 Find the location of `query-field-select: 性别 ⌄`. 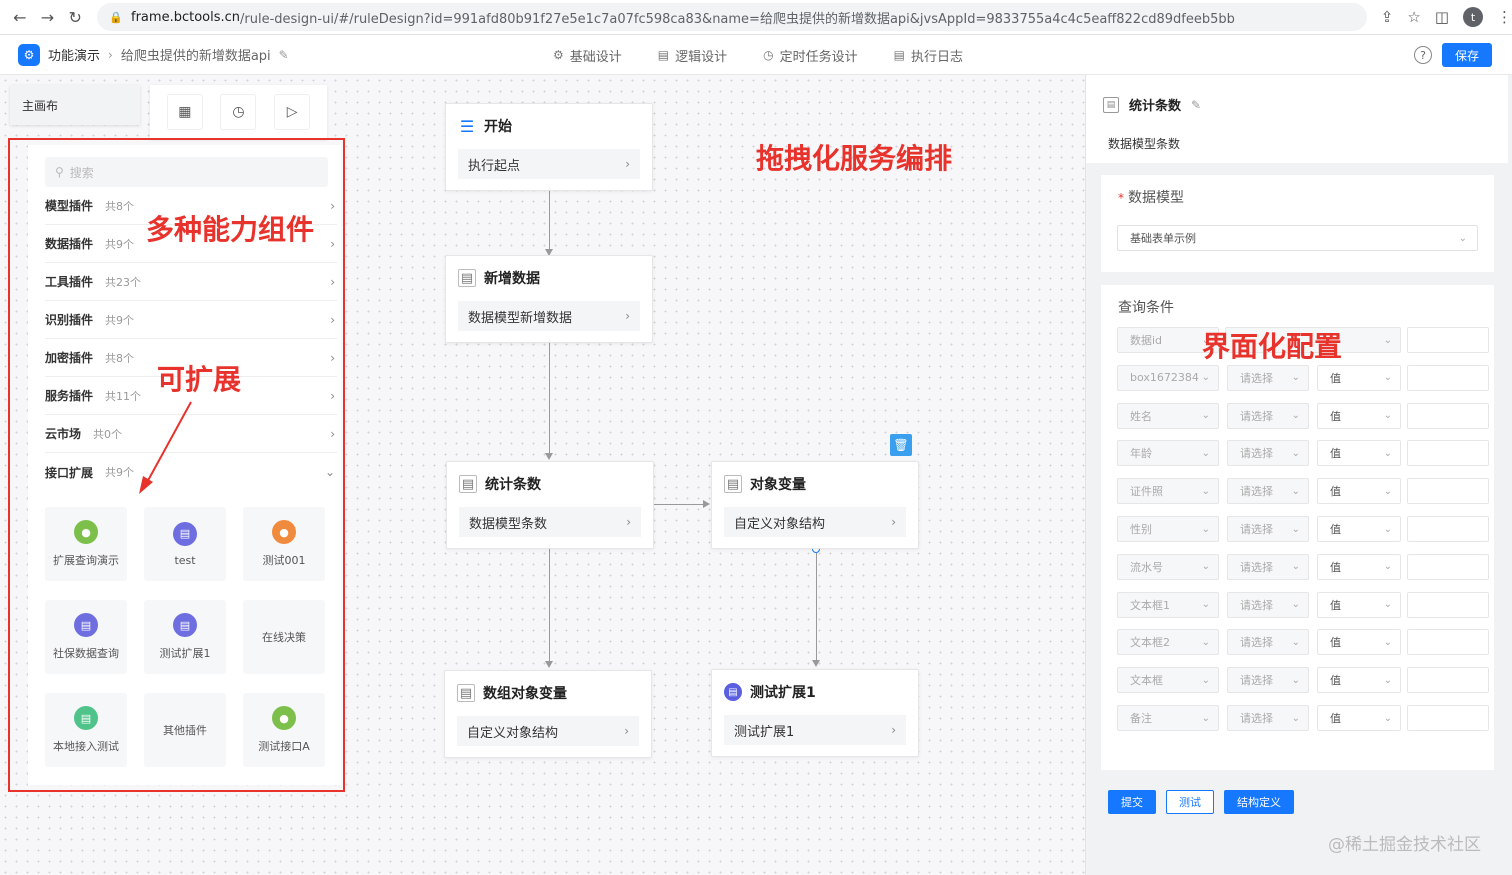

query-field-select: 性别 ⌄ is located at coordinates (1168, 529).